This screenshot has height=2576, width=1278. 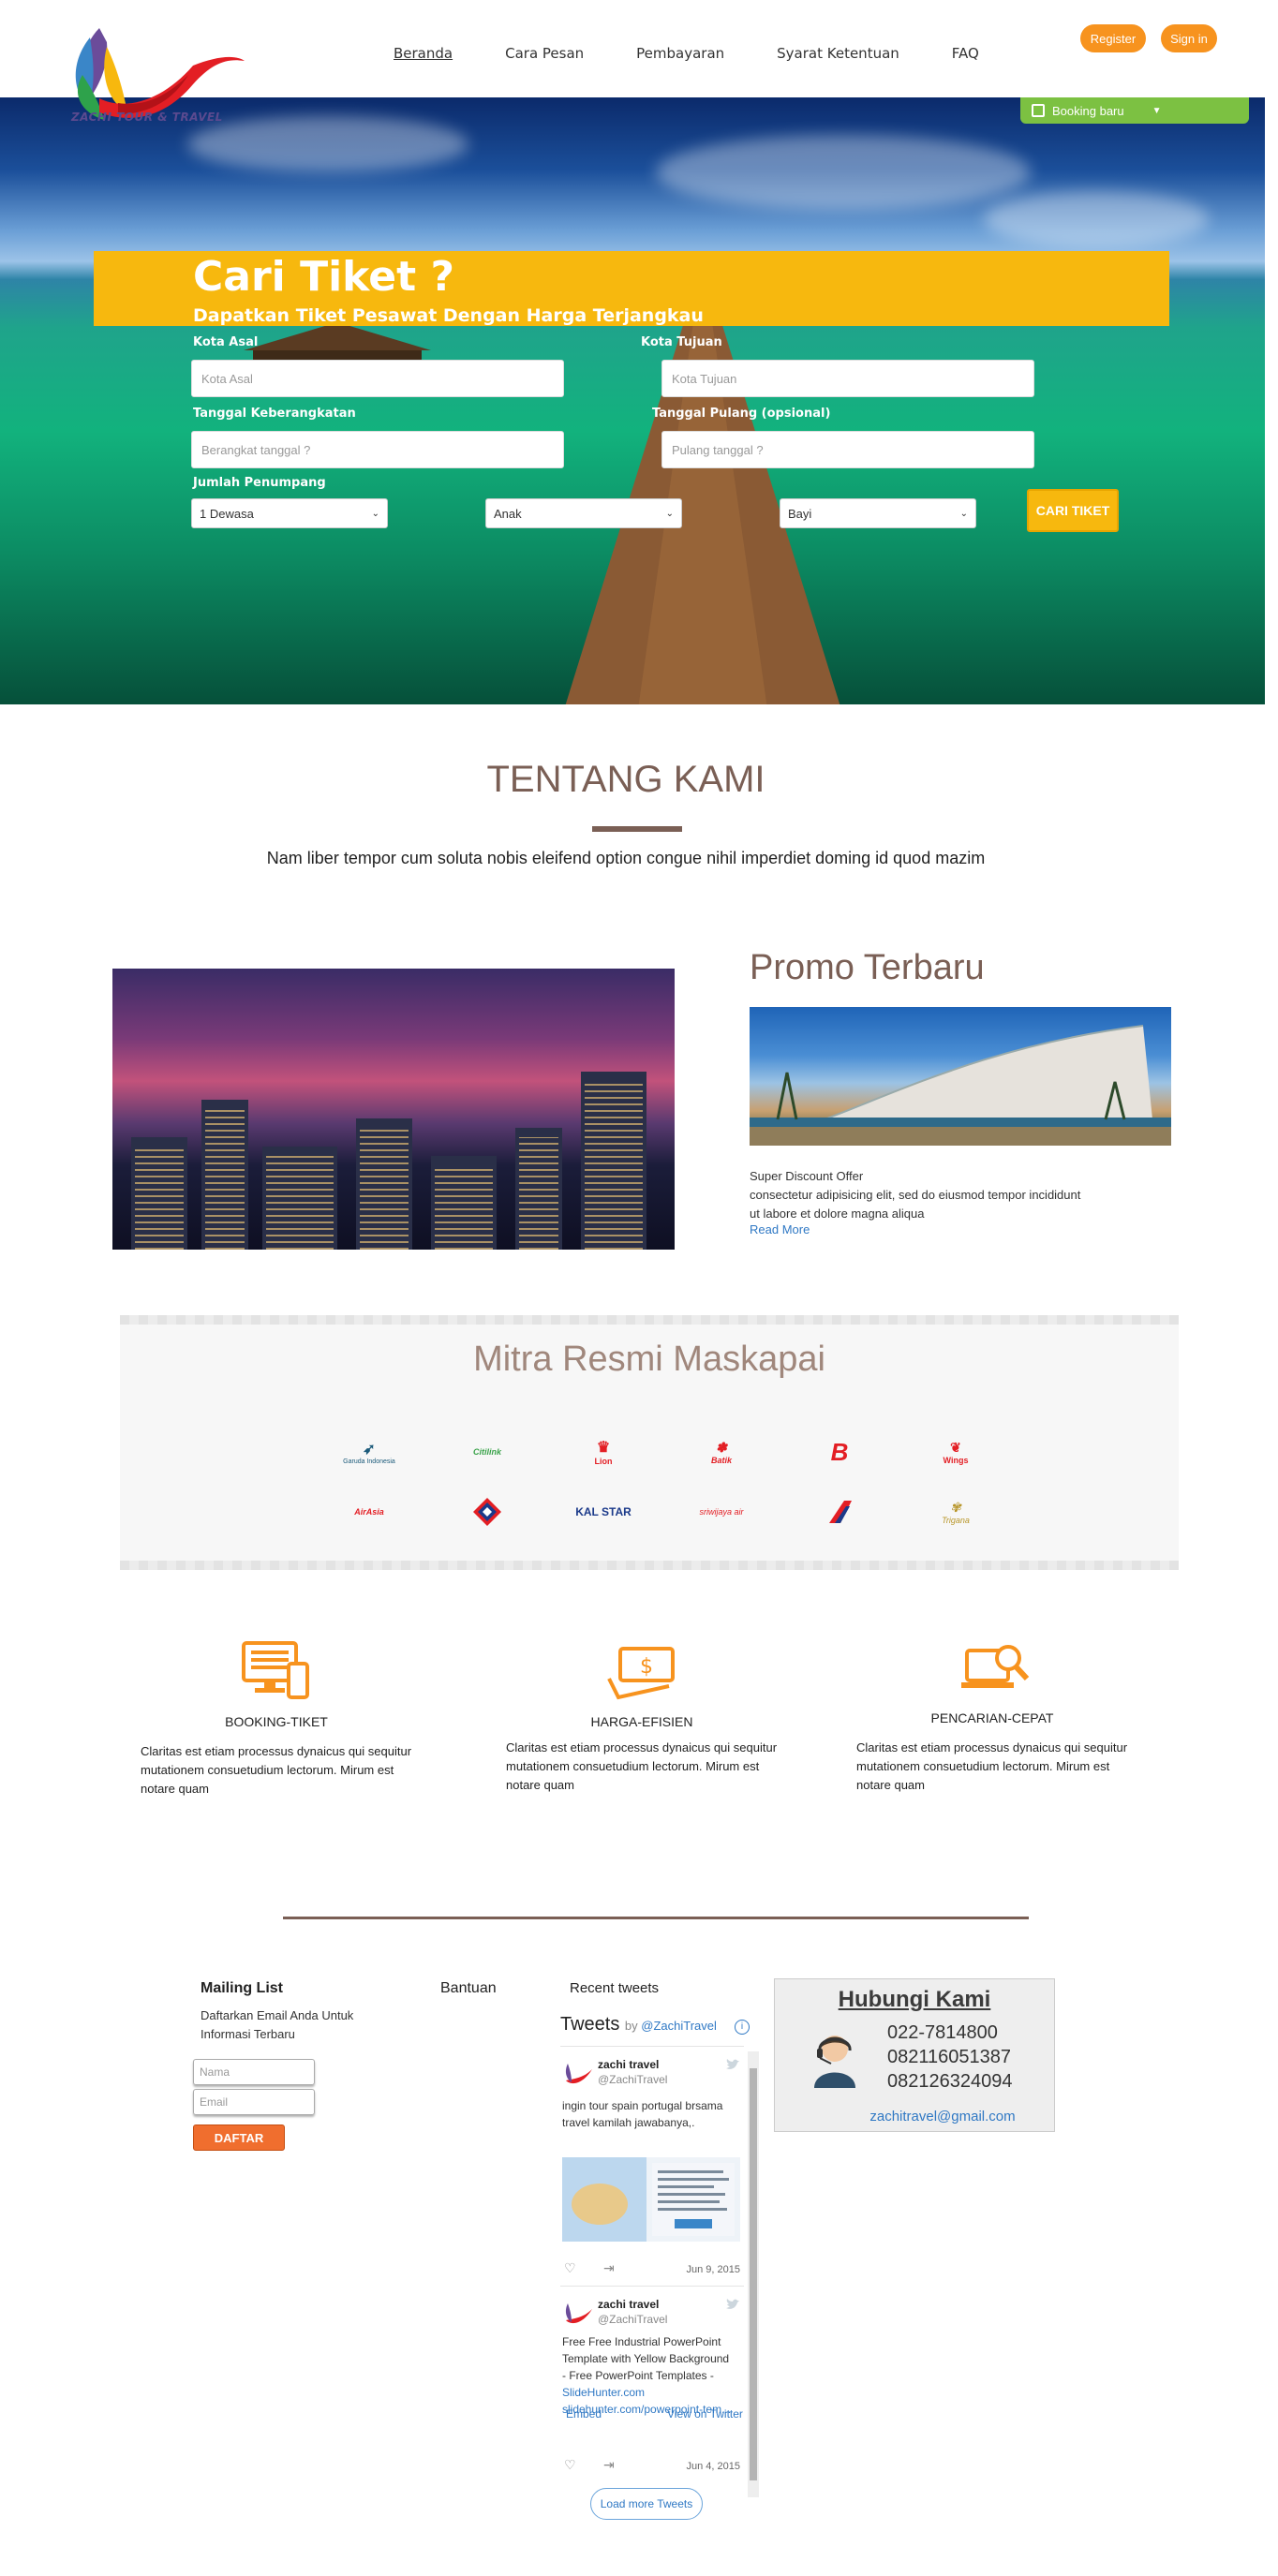 I want to click on child-select: Anak ⌄, so click(x=583, y=513).